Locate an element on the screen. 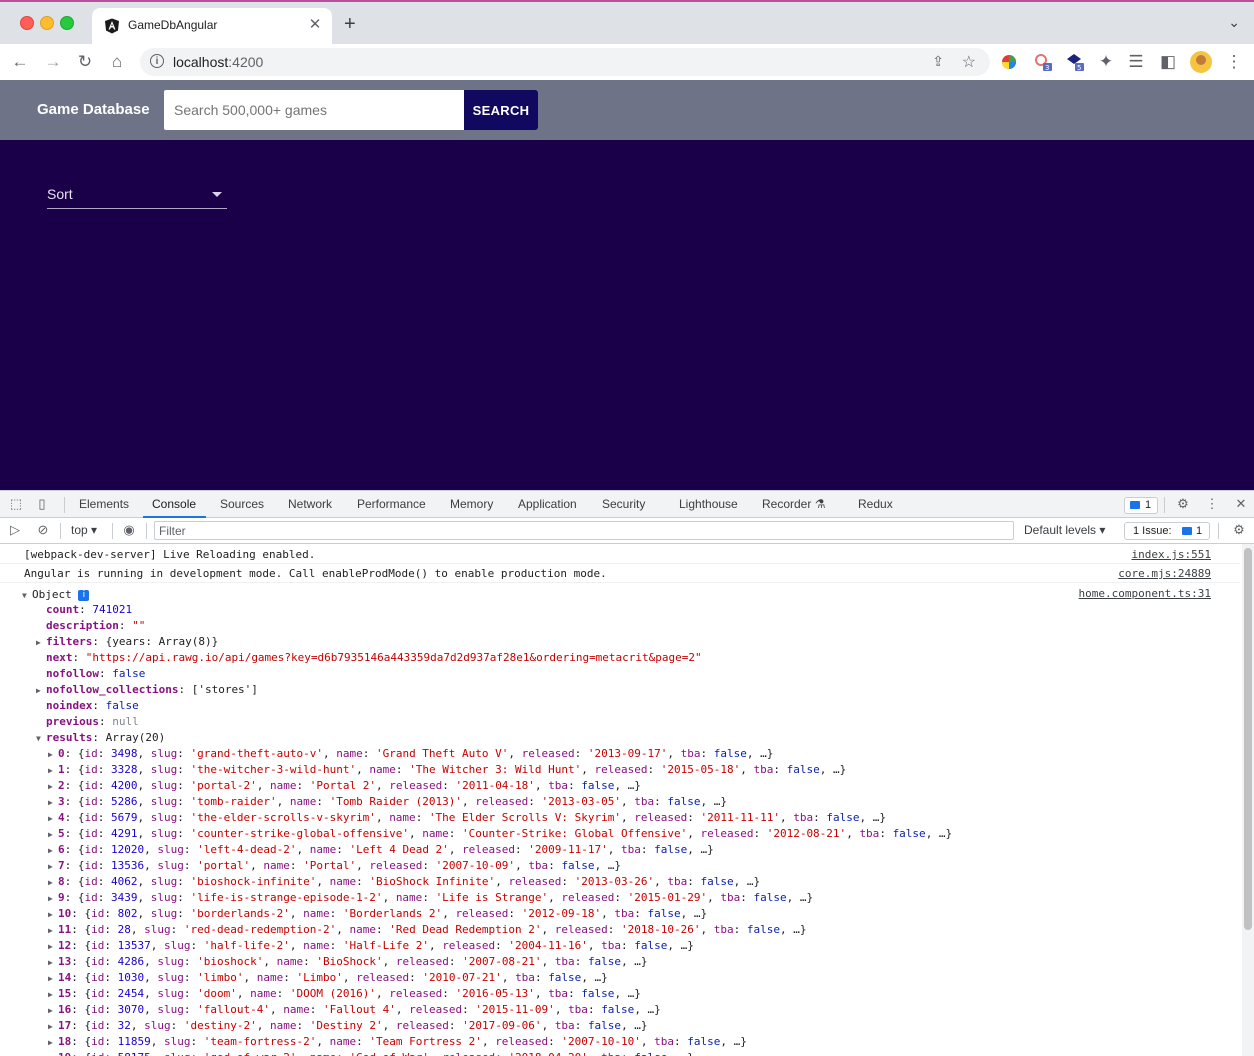 The height and width of the screenshot is (1056, 1254). console-scrollbar is located at coordinates (1248, 800).